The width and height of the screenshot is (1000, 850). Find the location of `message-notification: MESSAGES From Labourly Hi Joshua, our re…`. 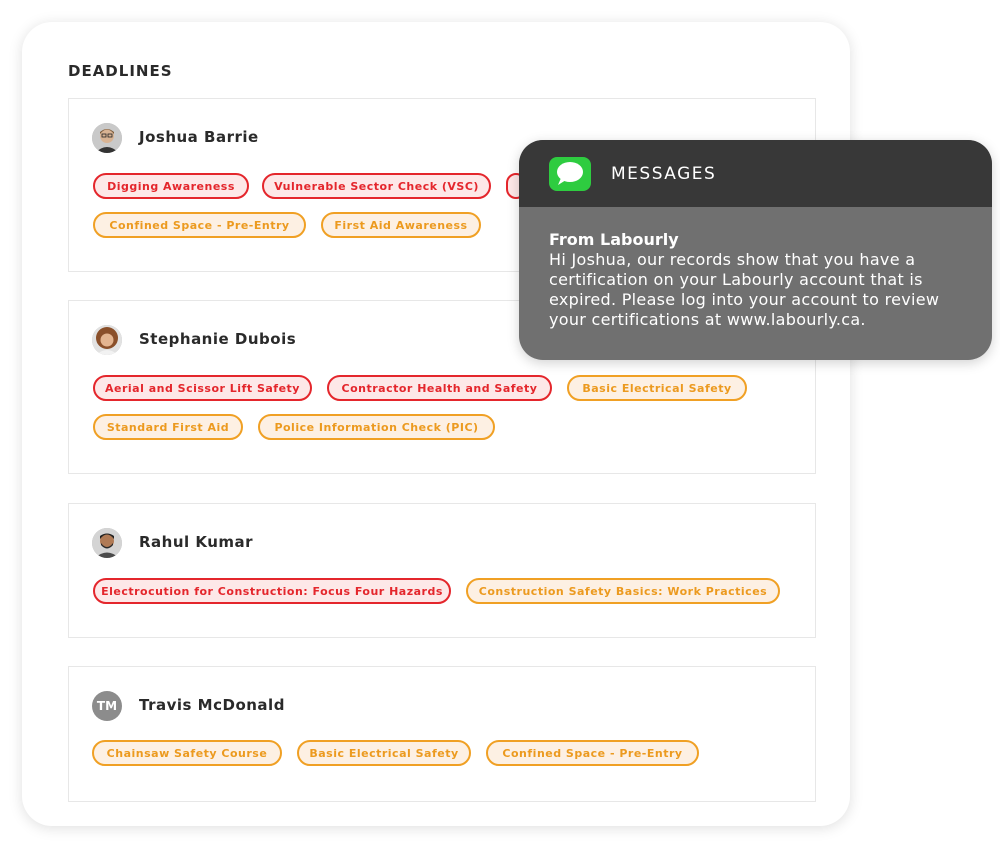

message-notification: MESSAGES From Labourly Hi Joshua, our re… is located at coordinates (755, 250).